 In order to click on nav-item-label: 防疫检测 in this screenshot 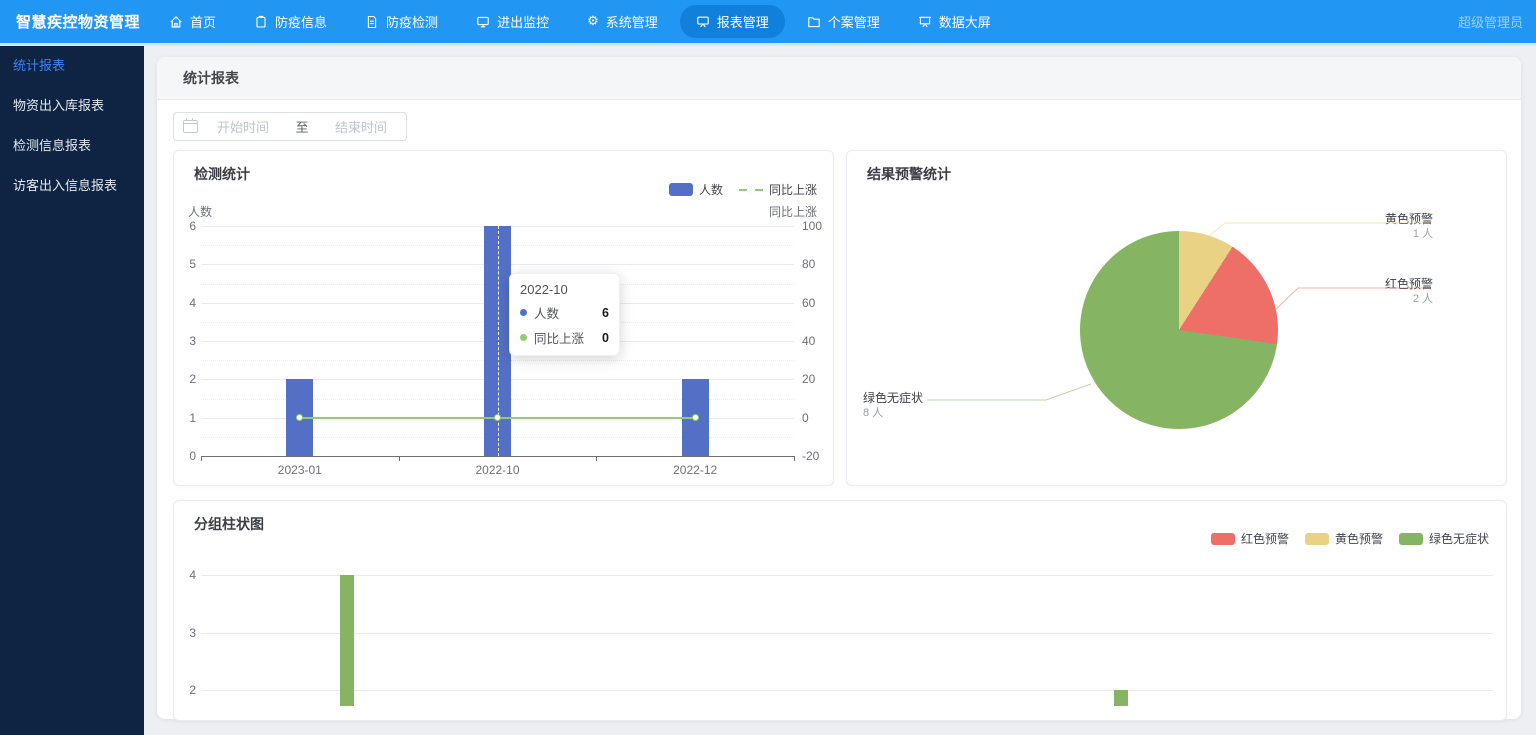, I will do `click(412, 22)`.